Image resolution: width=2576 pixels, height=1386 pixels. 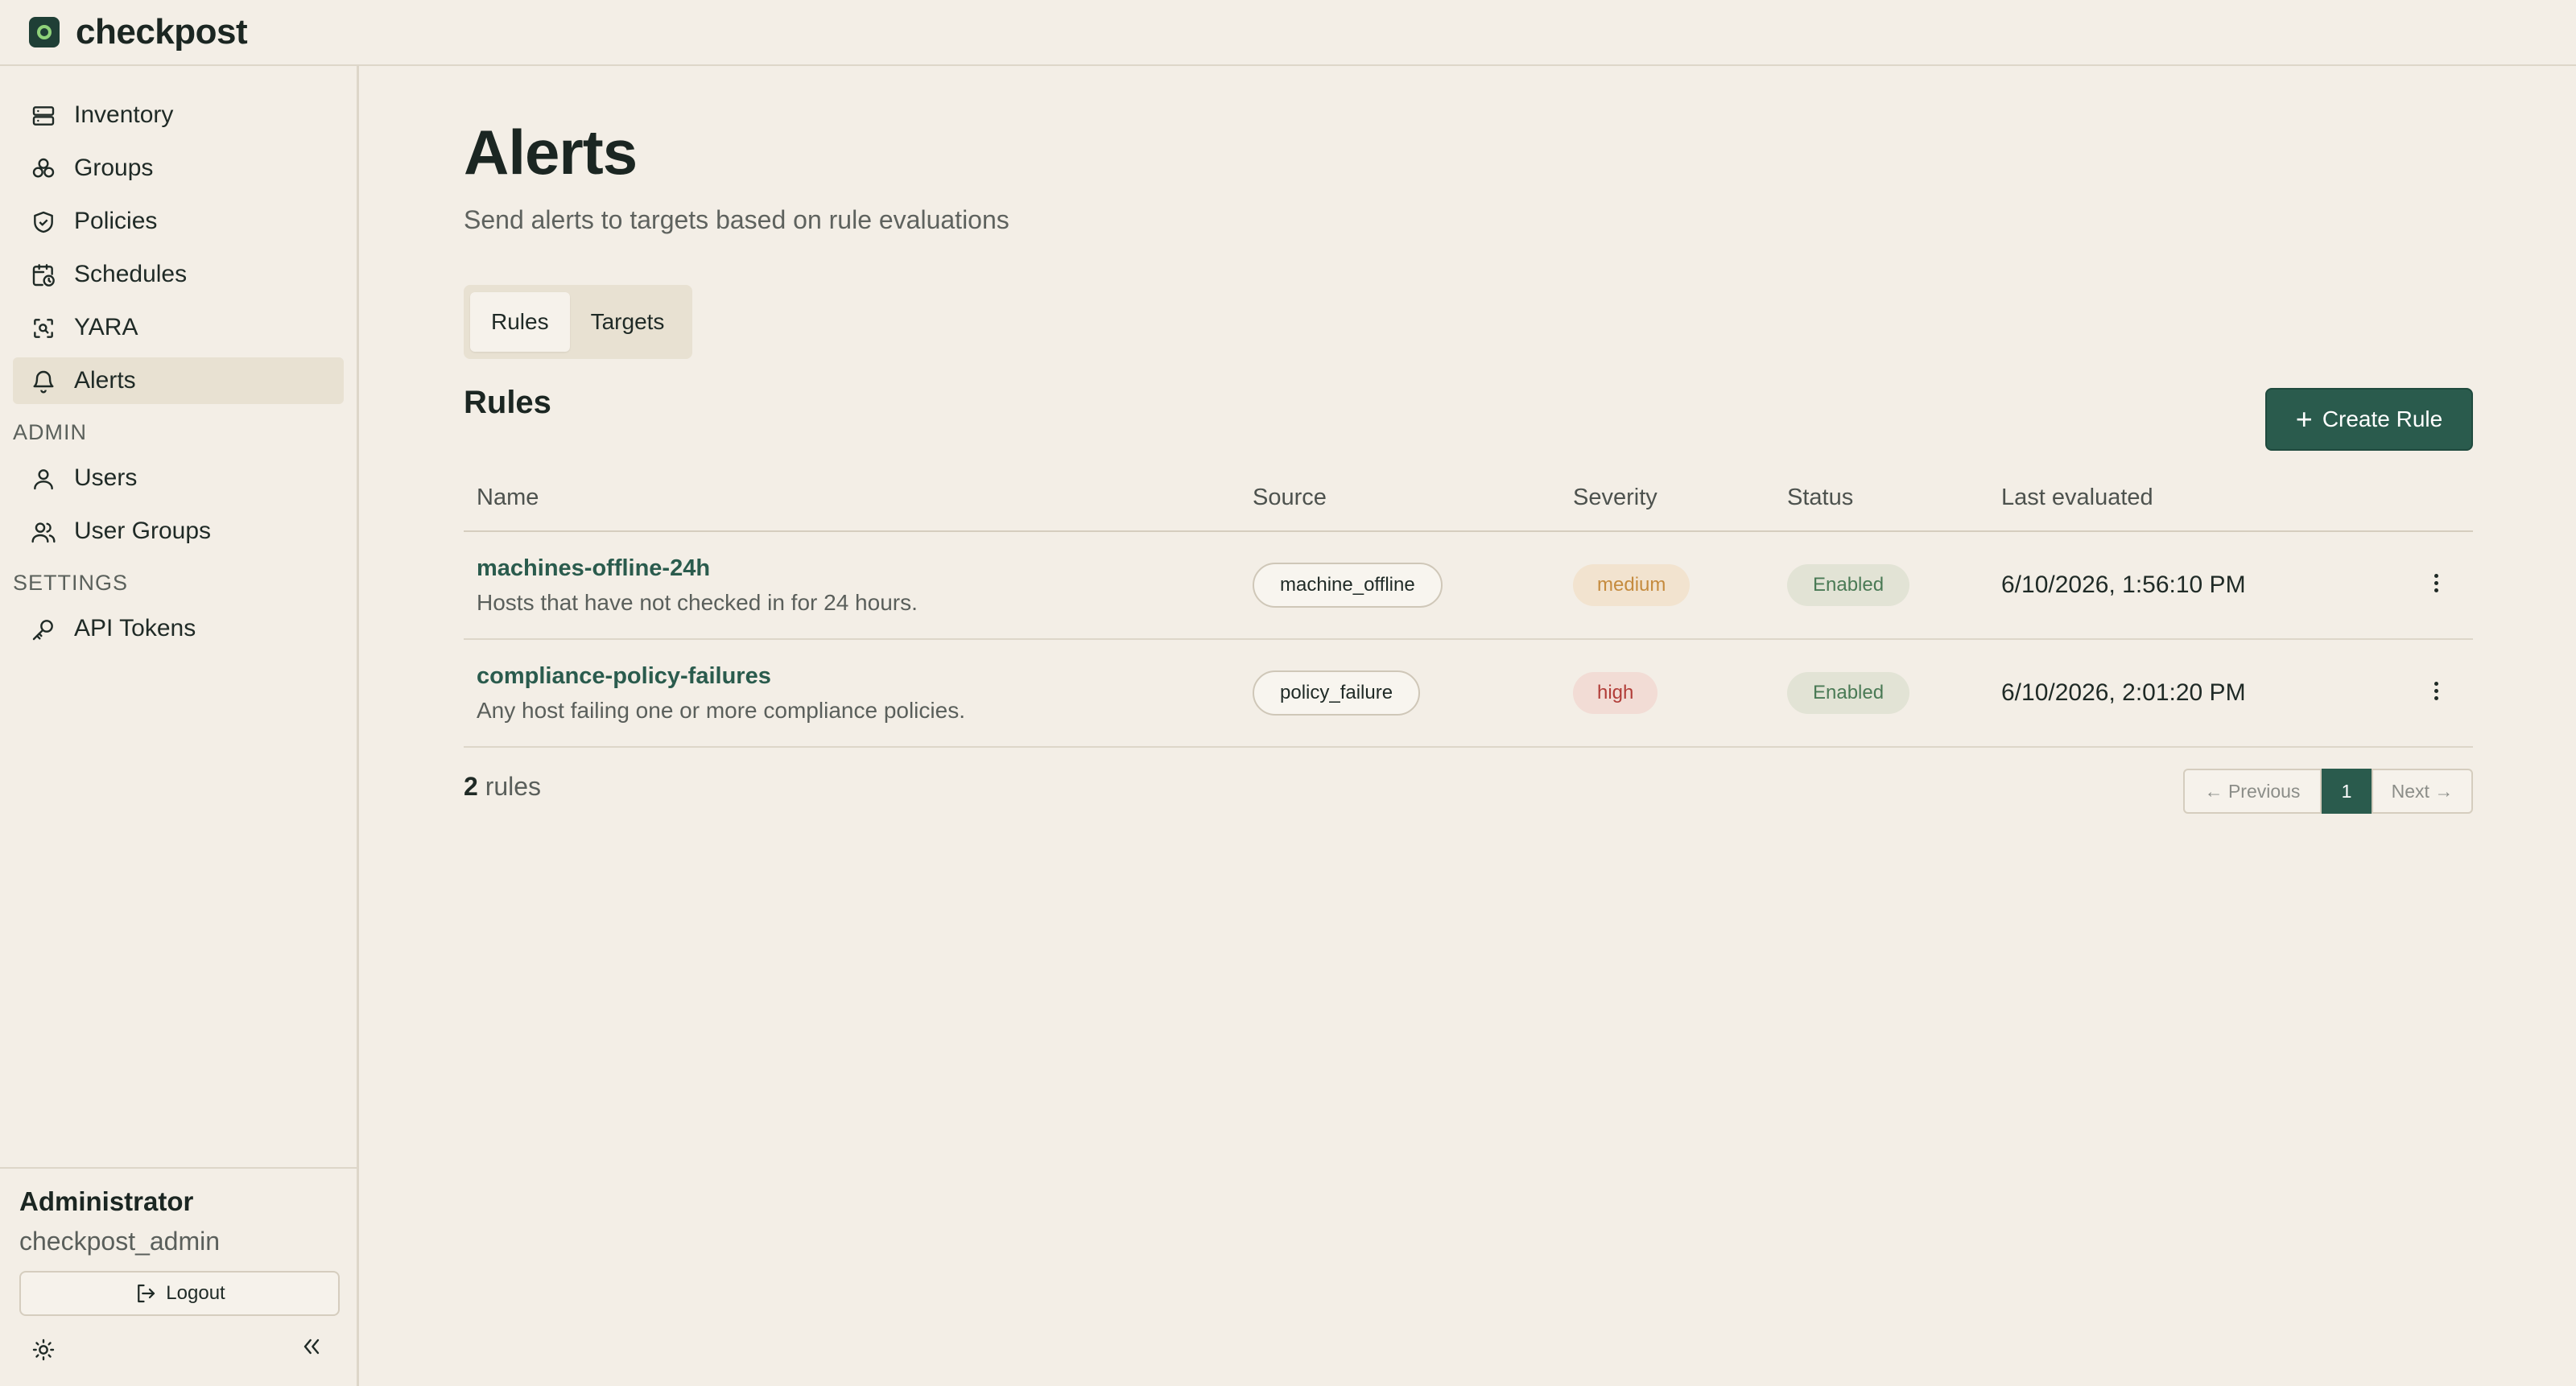 I want to click on sidebar-footer: Administrator checkpost_admin Logout, so click(x=178, y=1276).